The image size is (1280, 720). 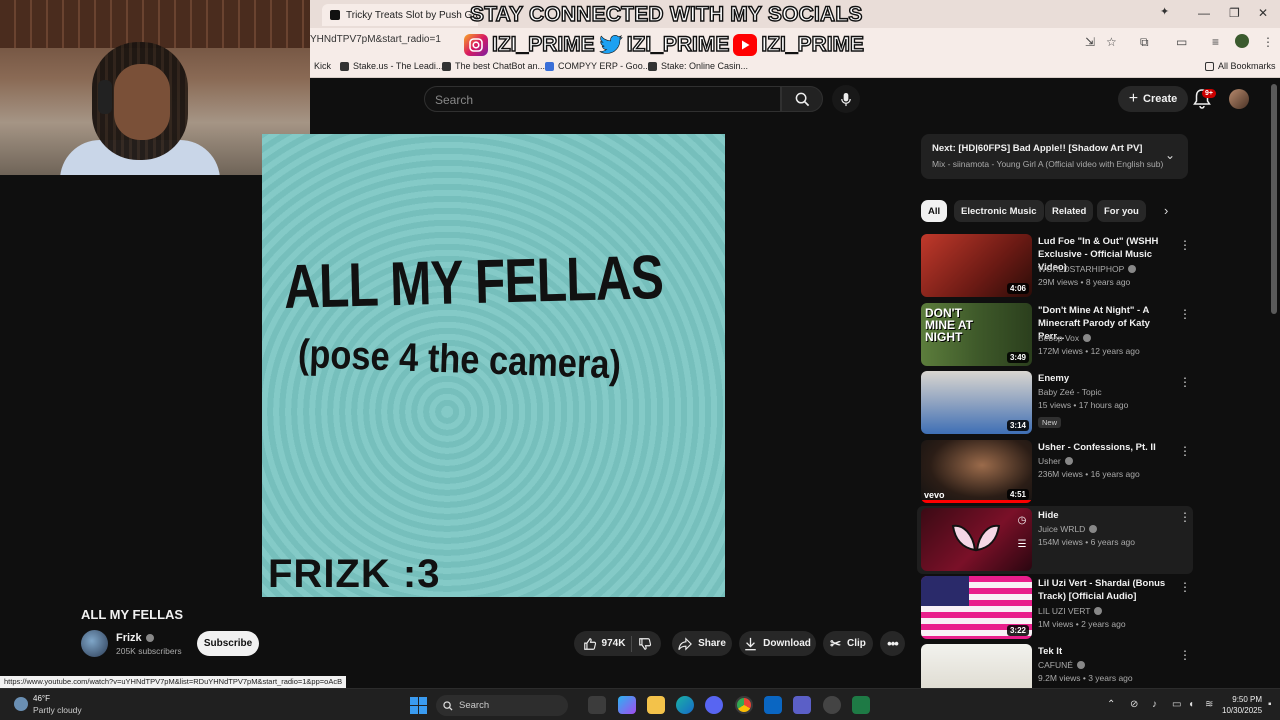 I want to click on video-thumbnail: DON'T MINE AT NIGHT 3:49, so click(x=976, y=334).